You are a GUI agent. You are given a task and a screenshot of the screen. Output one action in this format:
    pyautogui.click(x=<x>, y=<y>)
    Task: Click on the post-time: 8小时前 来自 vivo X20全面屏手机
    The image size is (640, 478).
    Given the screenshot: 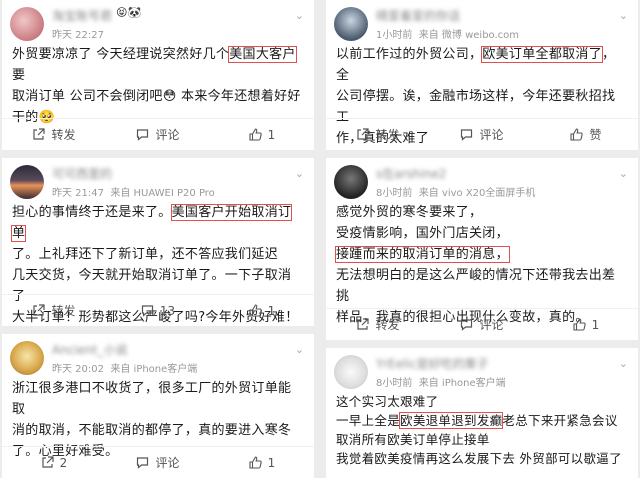 What is the action you would take?
    pyautogui.click(x=456, y=193)
    